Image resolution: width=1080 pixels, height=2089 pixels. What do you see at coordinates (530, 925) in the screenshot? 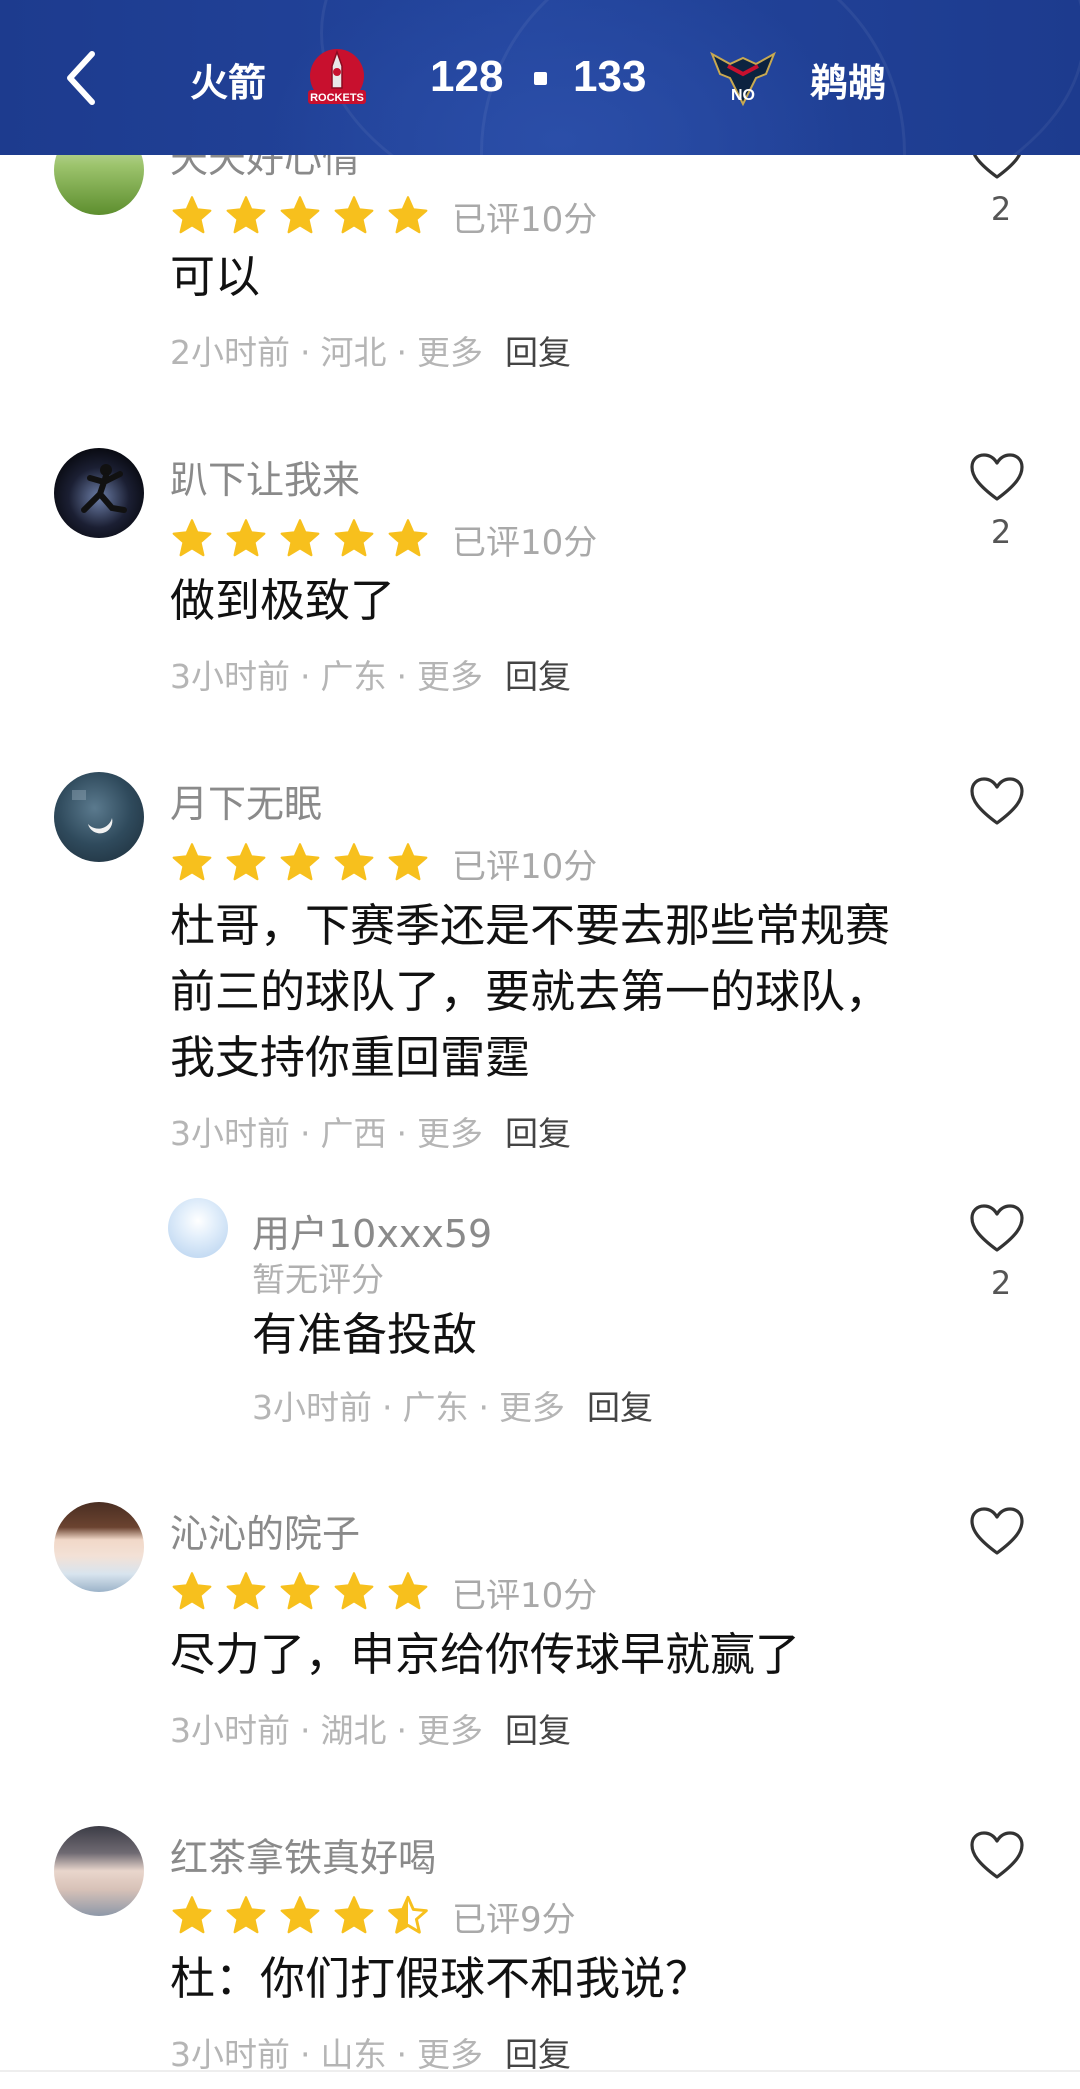
I see `comment-text-line: 杜哥，下赛季还是不要去那些常规赛` at bounding box center [530, 925].